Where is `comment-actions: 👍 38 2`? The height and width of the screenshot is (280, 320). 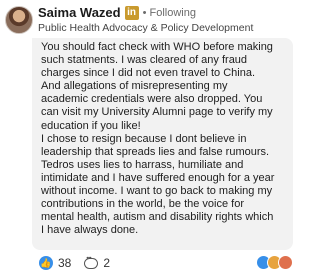 comment-actions: 👍 38 2 is located at coordinates (74, 263).